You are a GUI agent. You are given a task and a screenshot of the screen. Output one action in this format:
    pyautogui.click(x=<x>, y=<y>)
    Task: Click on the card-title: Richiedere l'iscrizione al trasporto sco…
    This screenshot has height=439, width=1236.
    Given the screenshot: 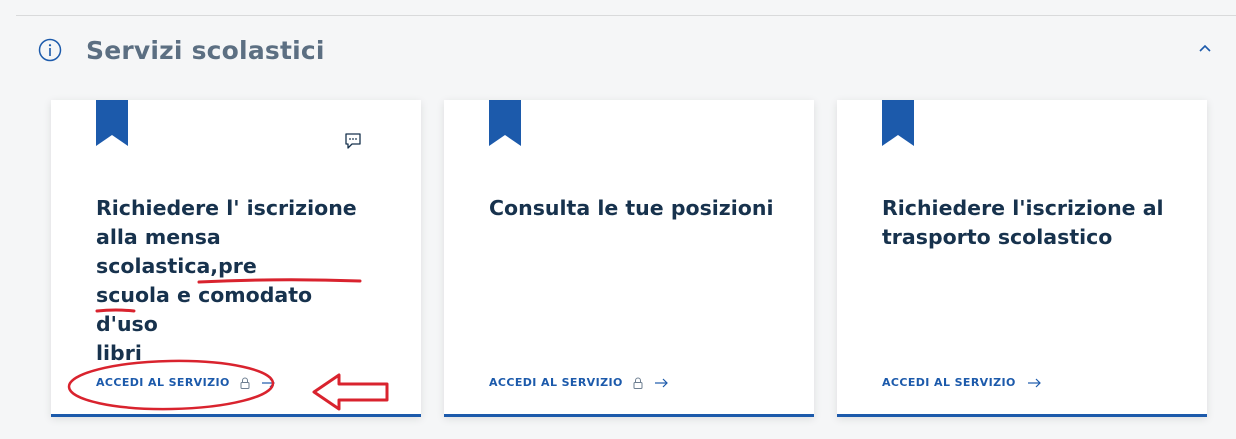 What is the action you would take?
    pyautogui.click(x=1024, y=223)
    